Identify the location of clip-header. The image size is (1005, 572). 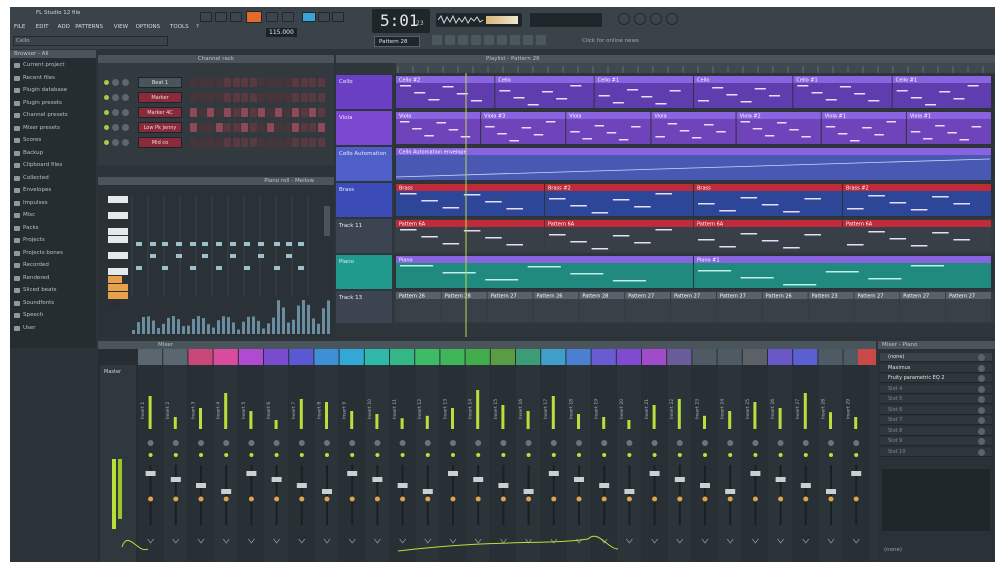
(693, 151).